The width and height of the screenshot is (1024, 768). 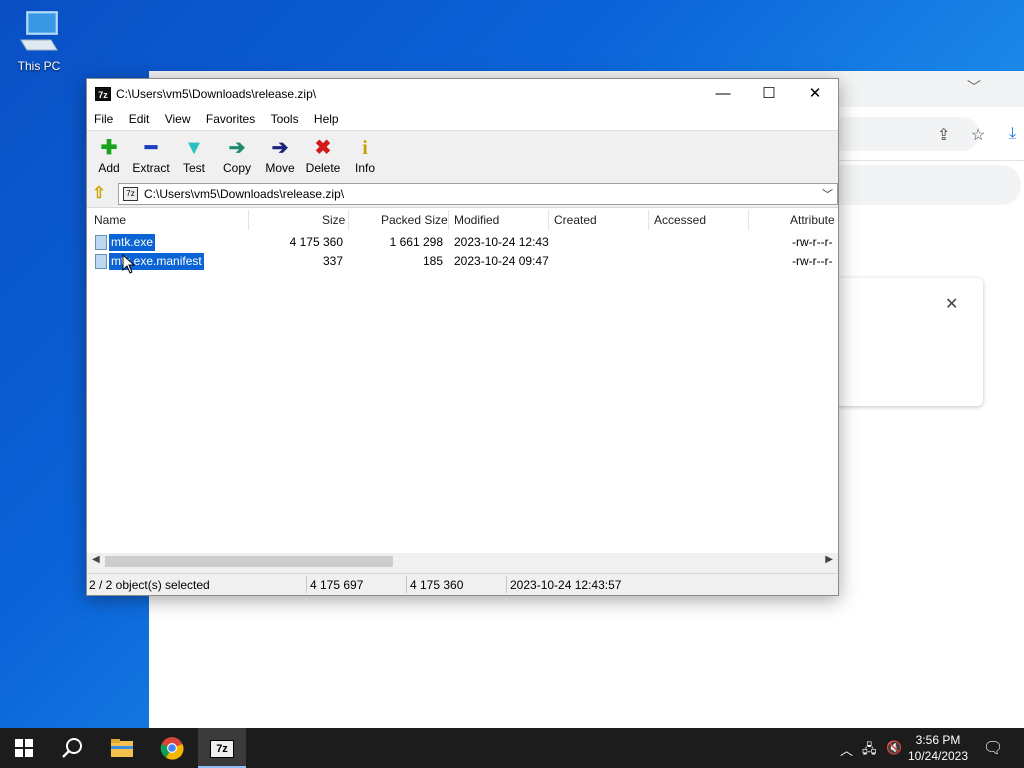 I want to click on minimize-button: —, so click(x=723, y=94).